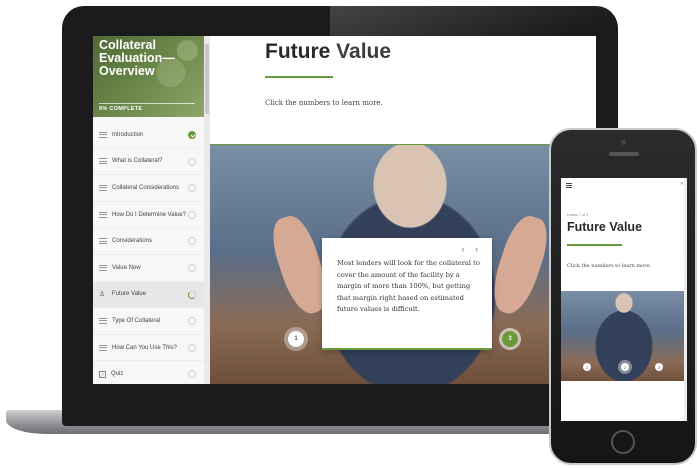  Describe the element at coordinates (132, 241) in the screenshot. I see `menu-item-label: Considerations` at that location.